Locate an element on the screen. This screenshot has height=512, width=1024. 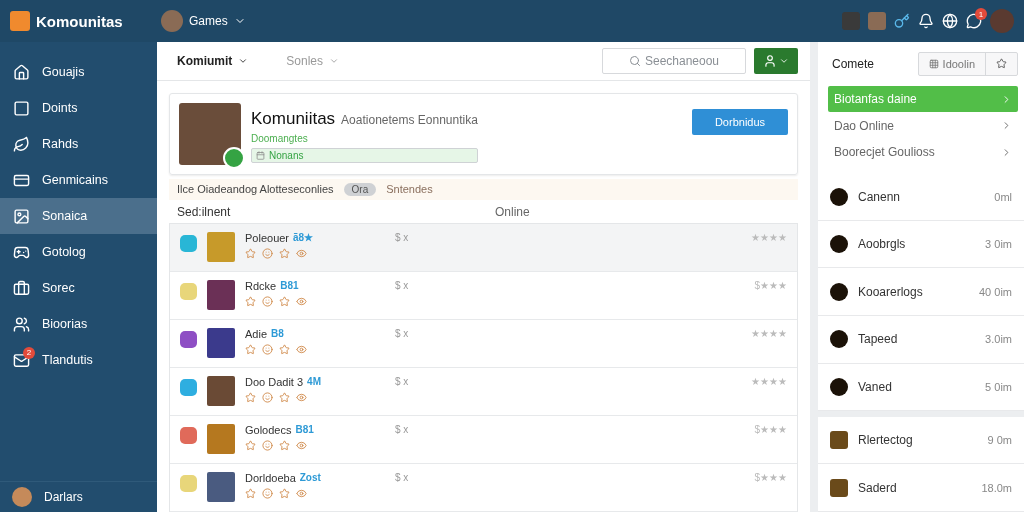
grid-icon is located at coordinates (933, 63).